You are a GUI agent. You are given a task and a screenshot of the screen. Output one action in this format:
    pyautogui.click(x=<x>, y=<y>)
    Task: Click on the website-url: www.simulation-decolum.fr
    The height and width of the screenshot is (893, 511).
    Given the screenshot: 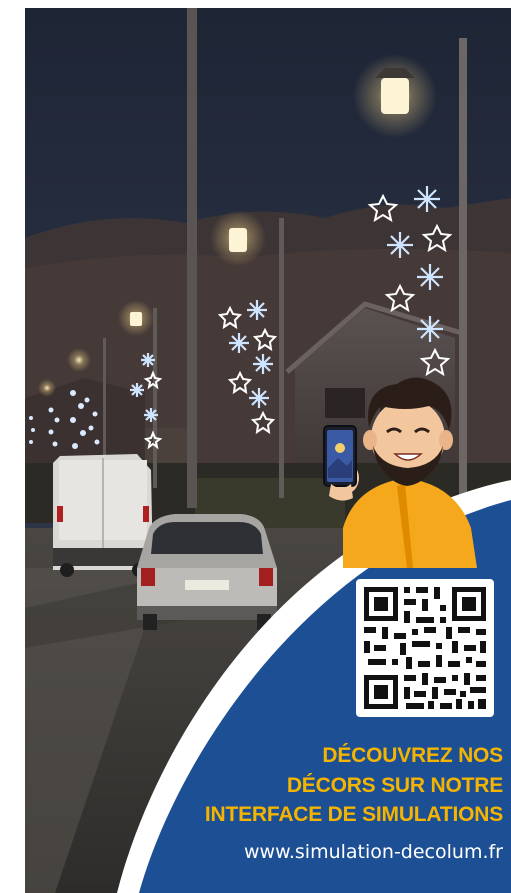 What is the action you would take?
    pyautogui.click(x=373, y=852)
    